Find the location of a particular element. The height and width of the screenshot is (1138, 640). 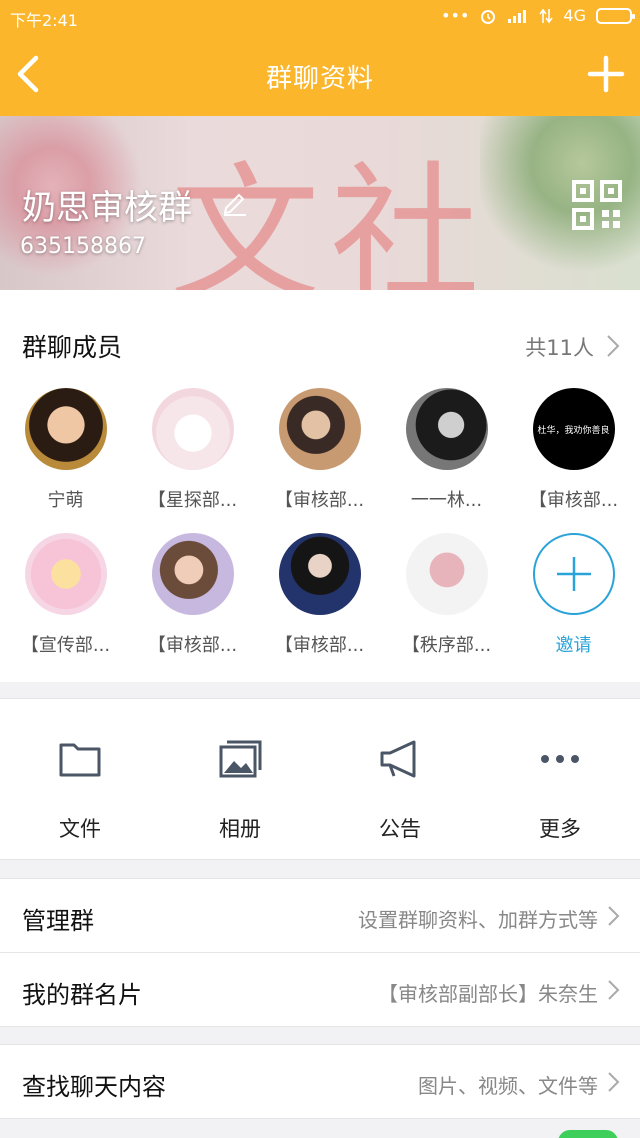

add-icon is located at coordinates (606, 74).